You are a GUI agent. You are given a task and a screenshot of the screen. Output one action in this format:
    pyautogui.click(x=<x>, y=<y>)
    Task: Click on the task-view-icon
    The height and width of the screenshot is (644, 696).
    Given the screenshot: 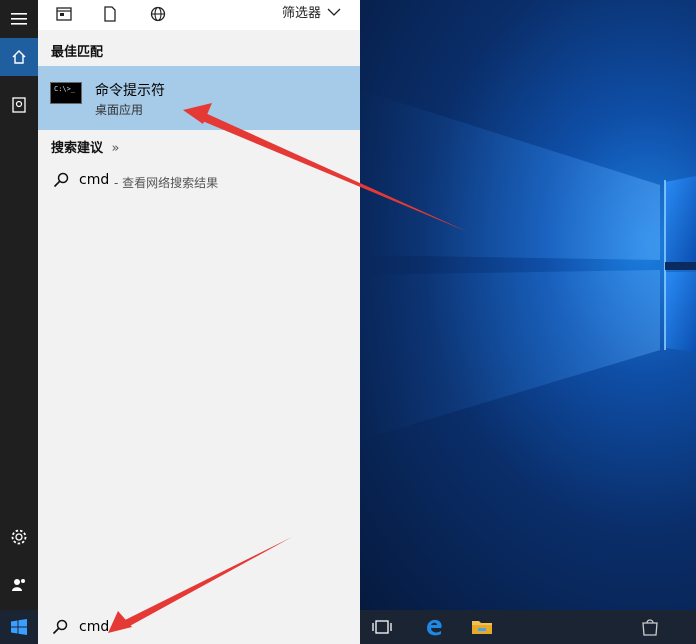 What is the action you would take?
    pyautogui.click(x=382, y=627)
    